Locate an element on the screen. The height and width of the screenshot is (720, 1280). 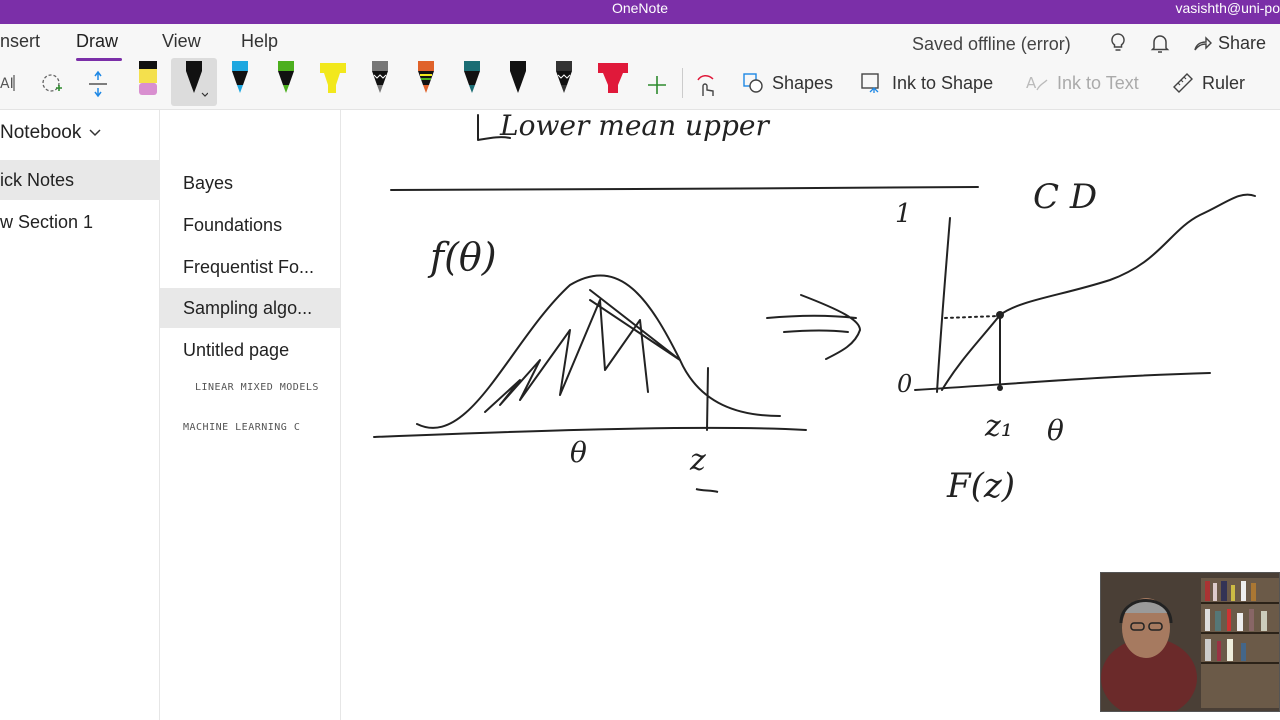
page-item-linear-mixed-models: LINEAR MIXED MODELS is located at coordinates (250, 388).